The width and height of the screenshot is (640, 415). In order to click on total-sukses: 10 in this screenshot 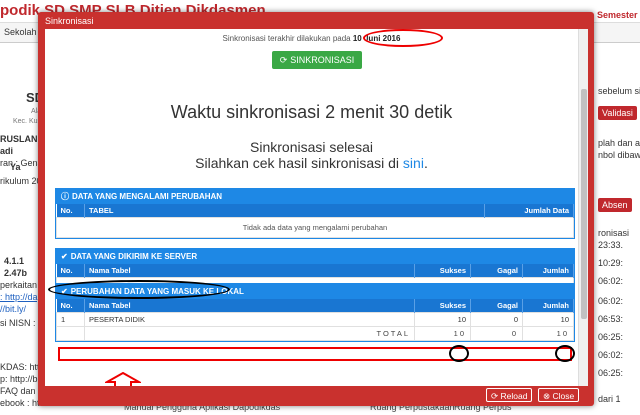, I will do `click(442, 333)`.